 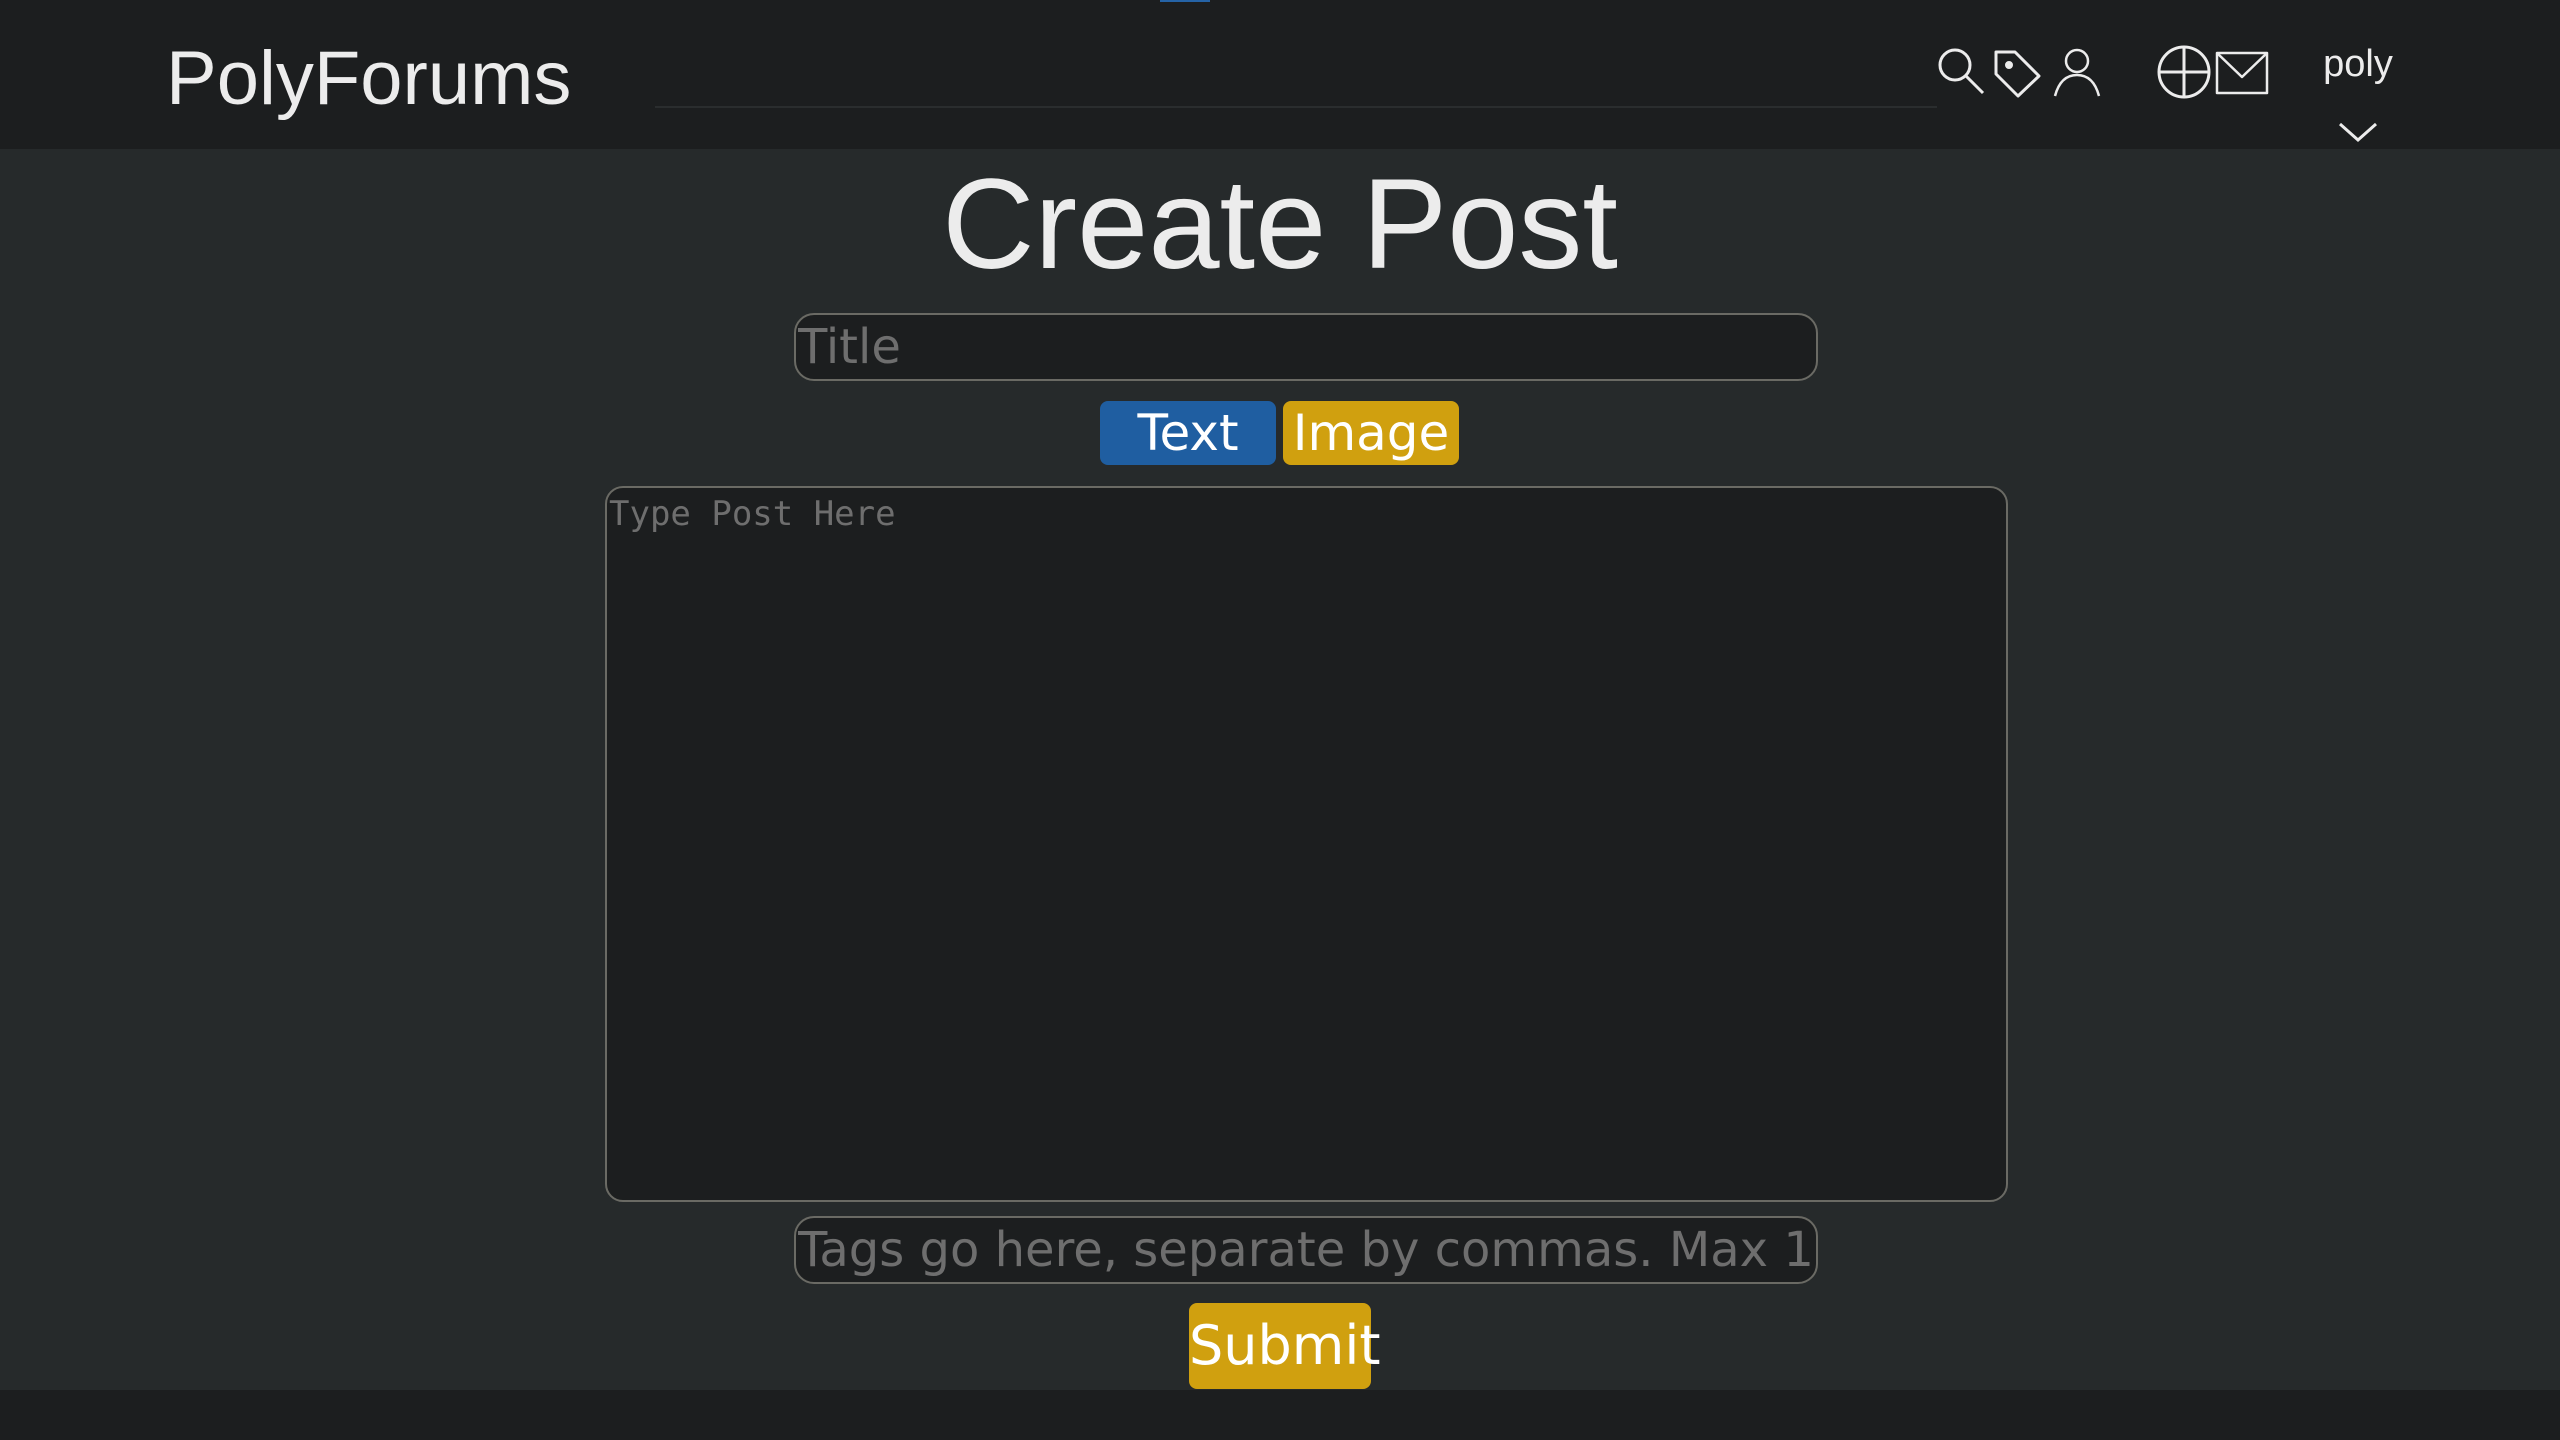 I want to click on tag-icon, so click(x=2017, y=74).